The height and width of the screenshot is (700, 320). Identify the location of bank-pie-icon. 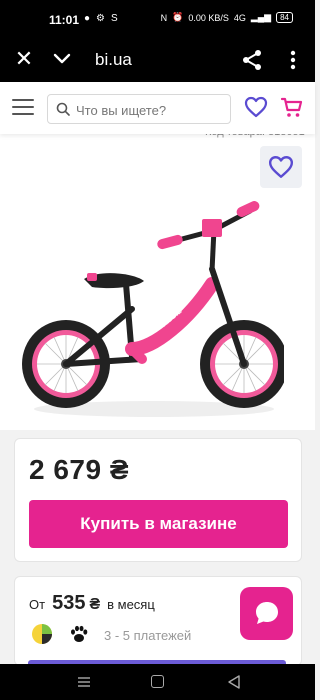
(42, 634).